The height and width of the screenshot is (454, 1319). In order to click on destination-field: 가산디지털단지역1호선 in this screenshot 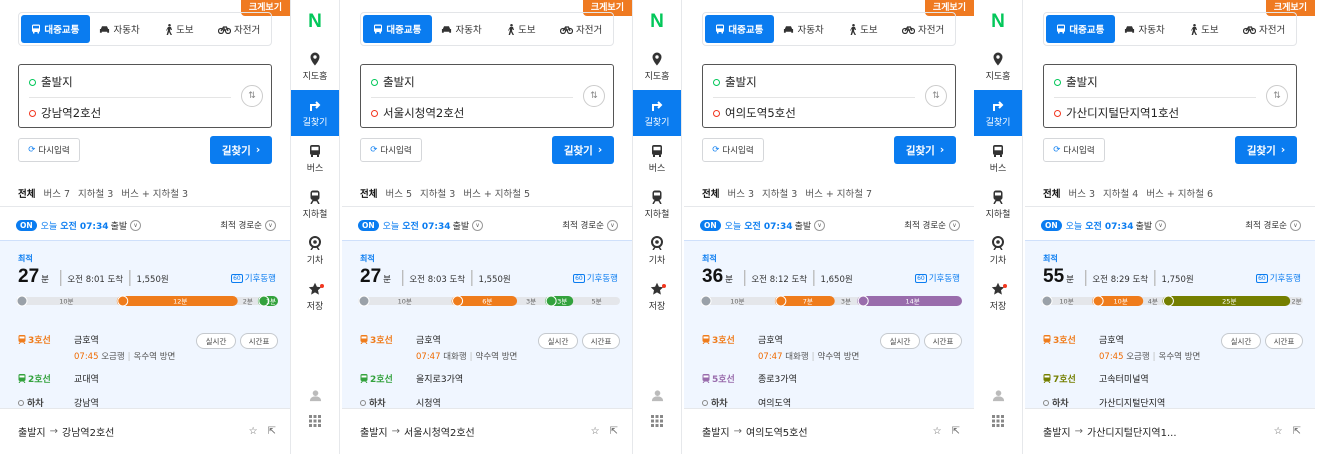, I will do `click(1116, 113)`.